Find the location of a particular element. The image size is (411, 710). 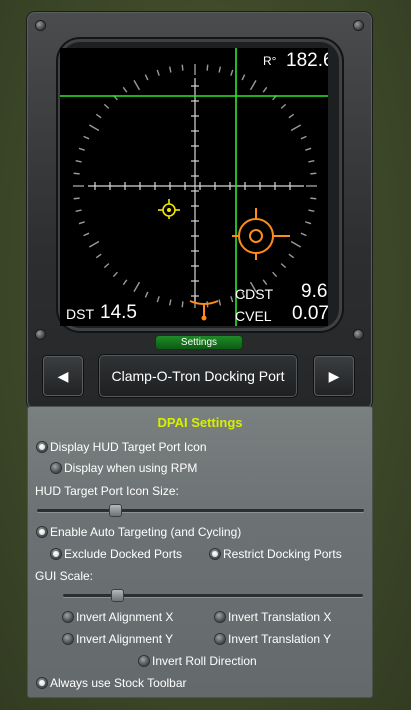

right-arrow-icon: ▶ is located at coordinates (334, 376).